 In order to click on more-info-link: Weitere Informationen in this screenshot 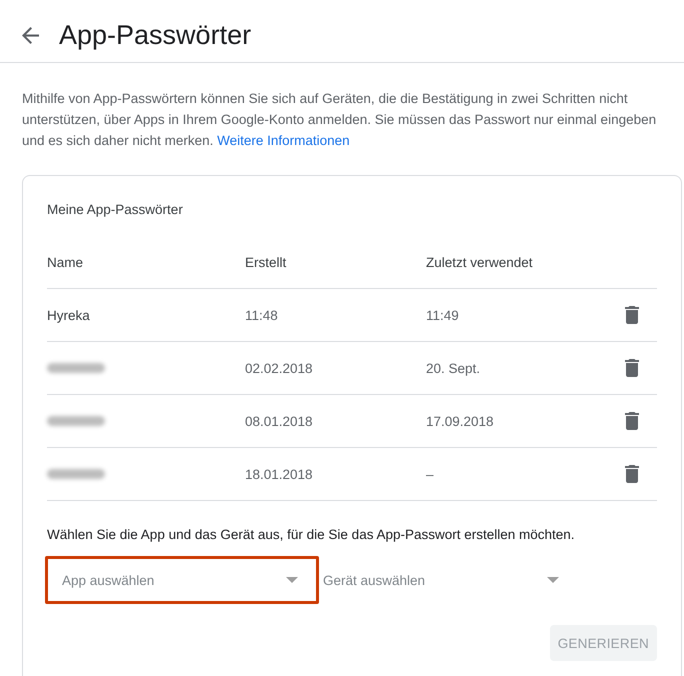, I will do `click(283, 140)`.